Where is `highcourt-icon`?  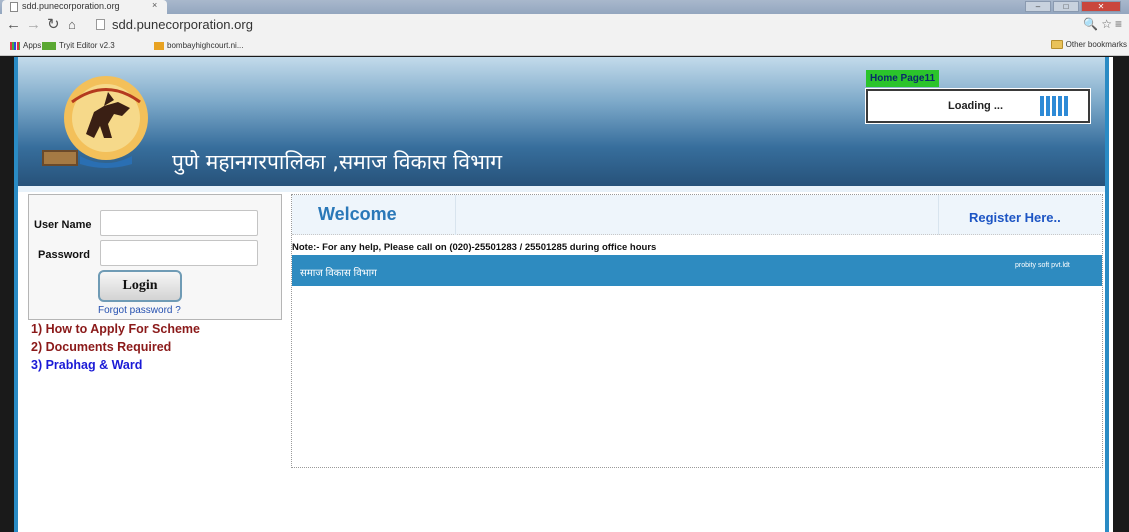 highcourt-icon is located at coordinates (159, 45).